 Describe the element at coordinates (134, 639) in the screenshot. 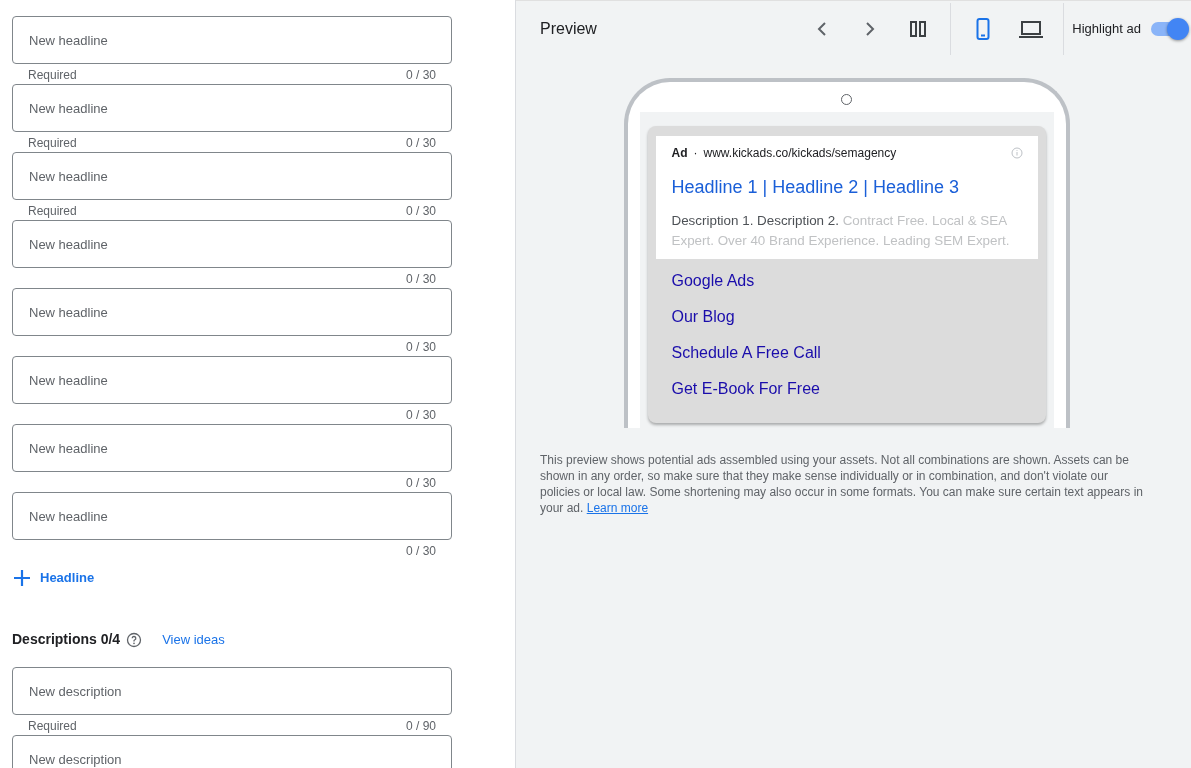

I see `help-icon` at that location.